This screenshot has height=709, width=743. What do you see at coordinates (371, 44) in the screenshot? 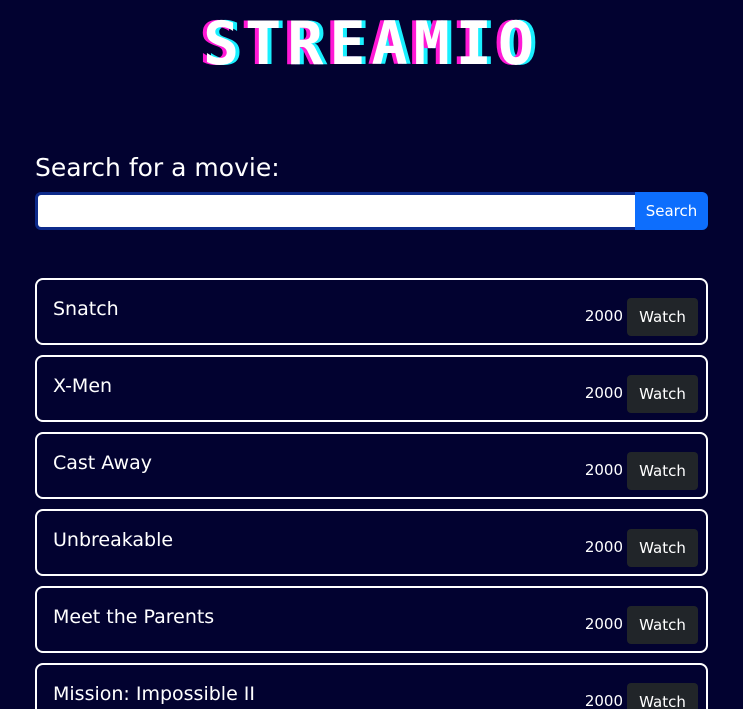
I see `streamio-logo: STREAMIO` at bounding box center [371, 44].